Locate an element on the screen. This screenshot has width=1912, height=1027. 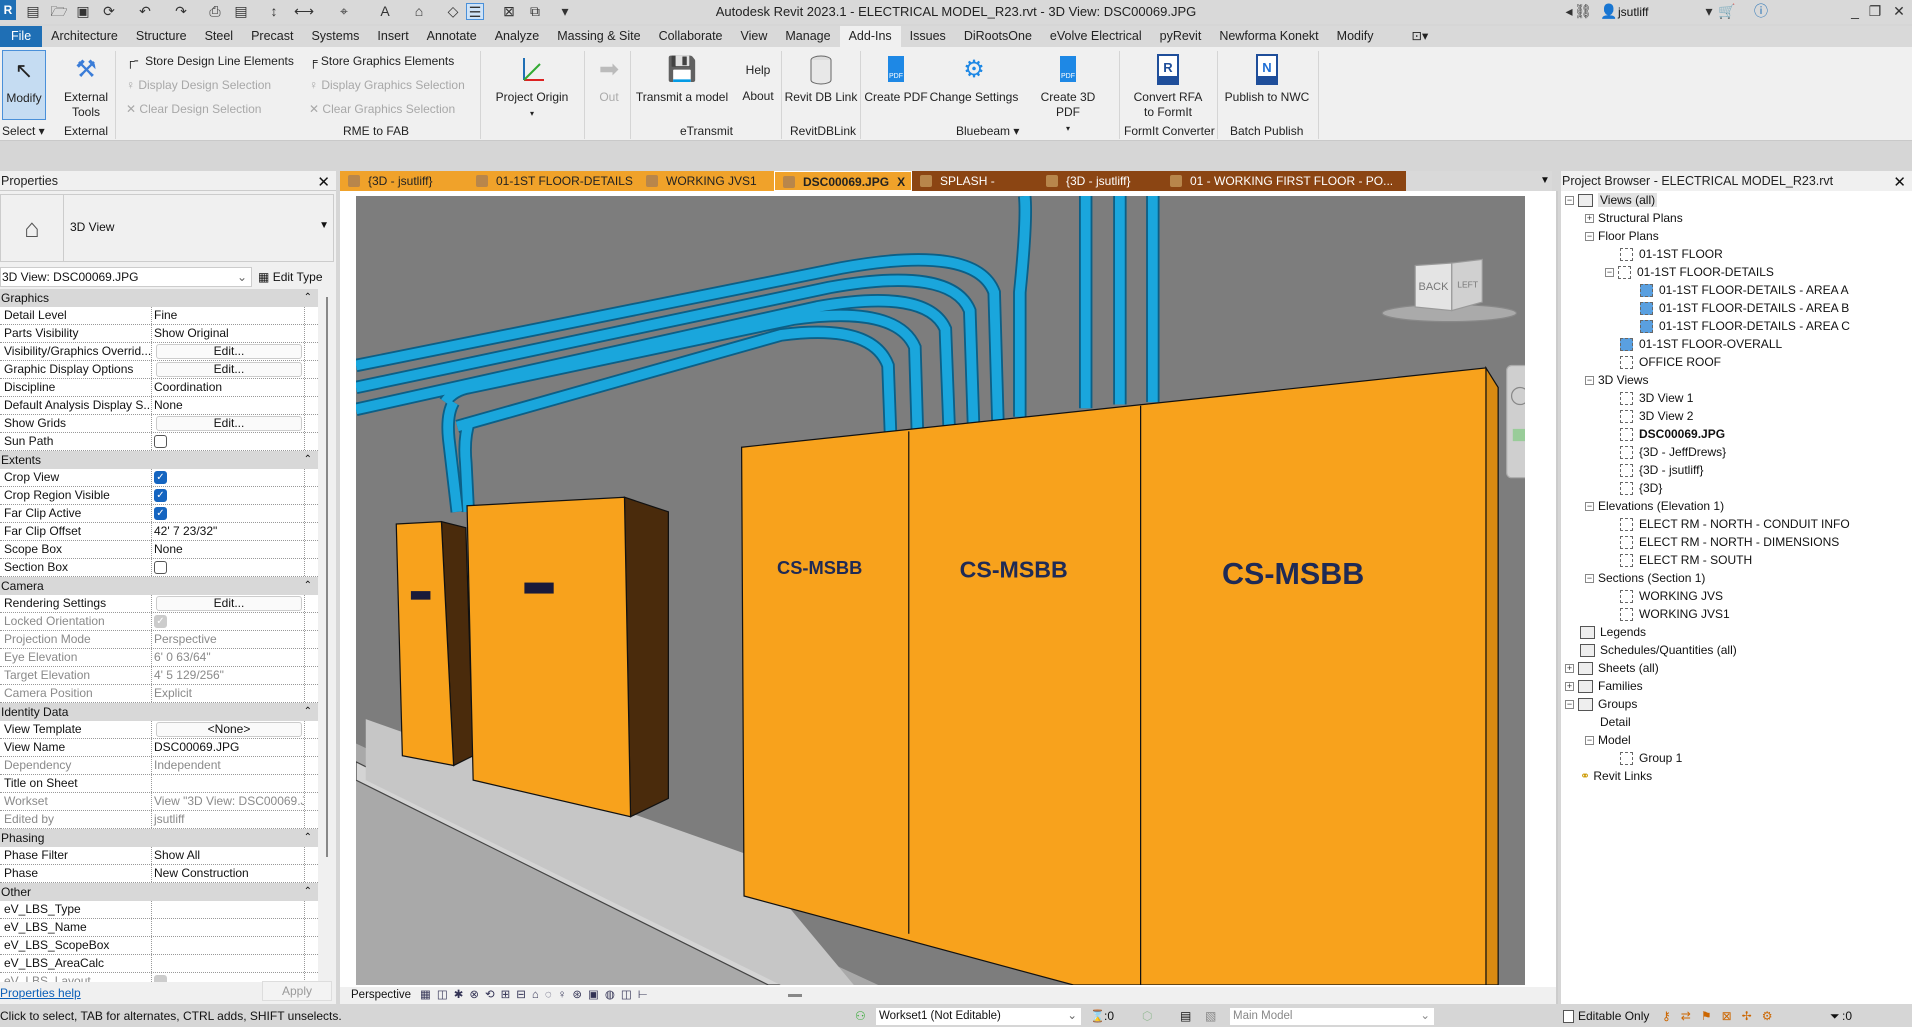
external-tools-button: ⚒ External Tools is located at coordinates (86, 85).